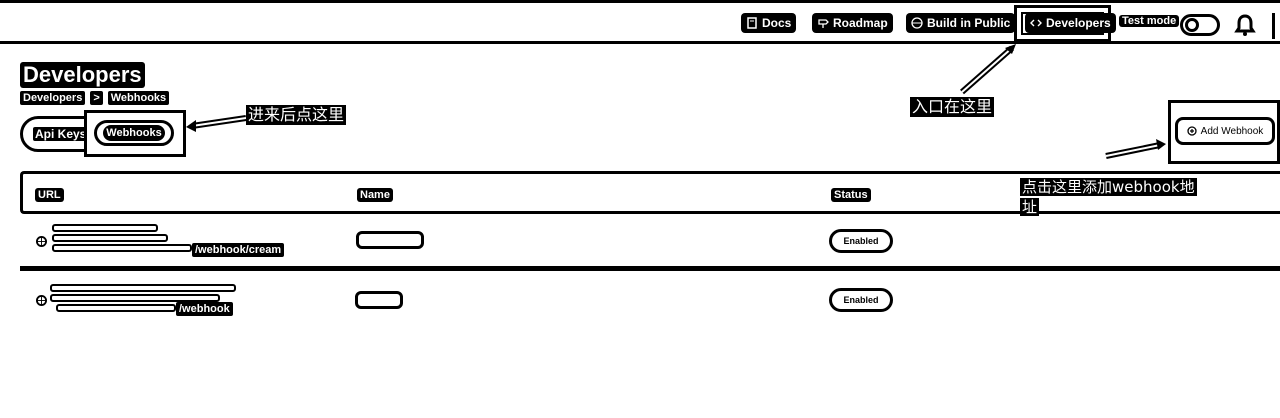 The height and width of the screenshot is (418, 1280). What do you see at coordinates (1030, 207) in the screenshot?
I see `annotation-add-hint-2: 址` at bounding box center [1030, 207].